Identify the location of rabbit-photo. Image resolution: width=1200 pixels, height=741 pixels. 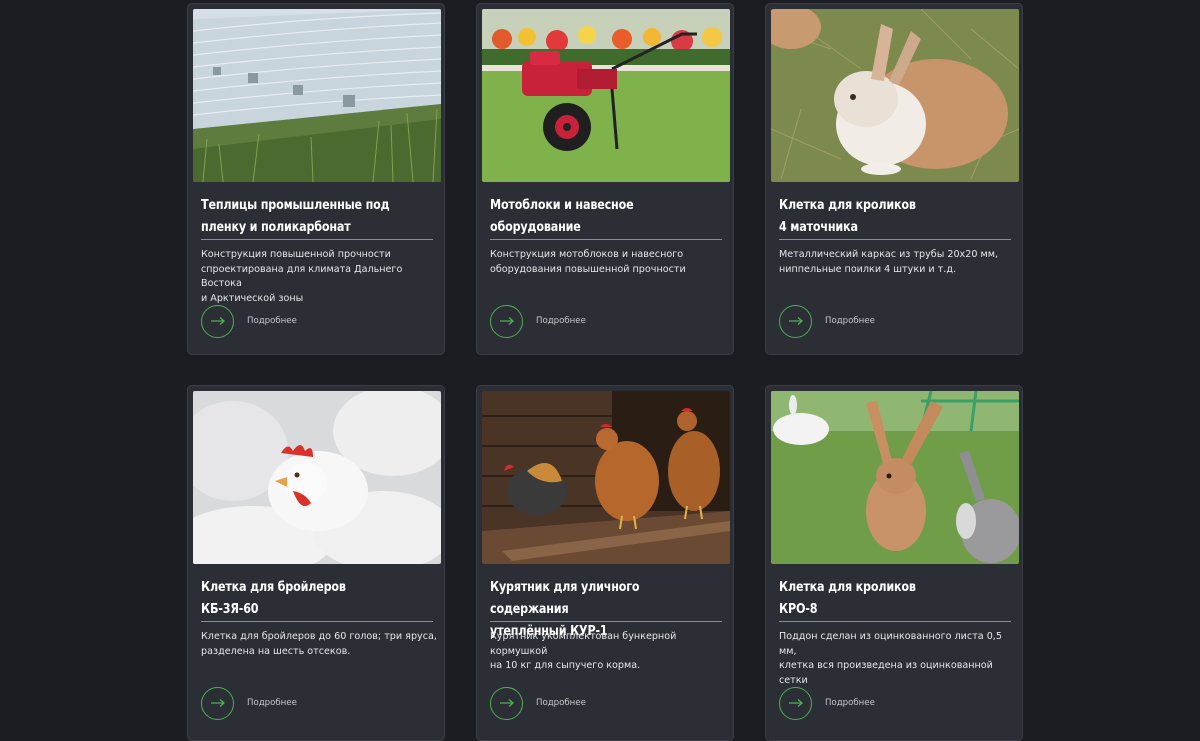
(895, 95).